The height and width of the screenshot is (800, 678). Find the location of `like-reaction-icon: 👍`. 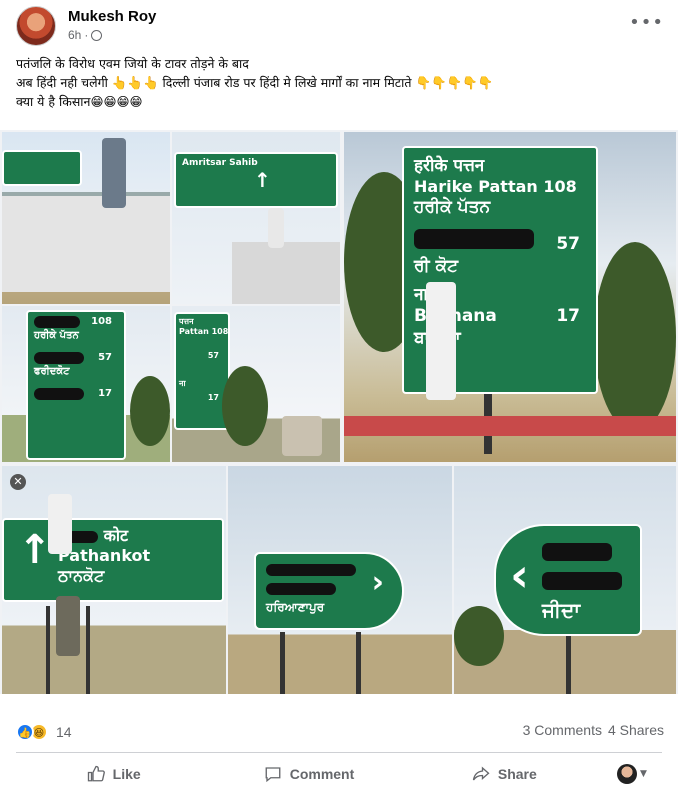

like-reaction-icon: 👍 is located at coordinates (25, 732).